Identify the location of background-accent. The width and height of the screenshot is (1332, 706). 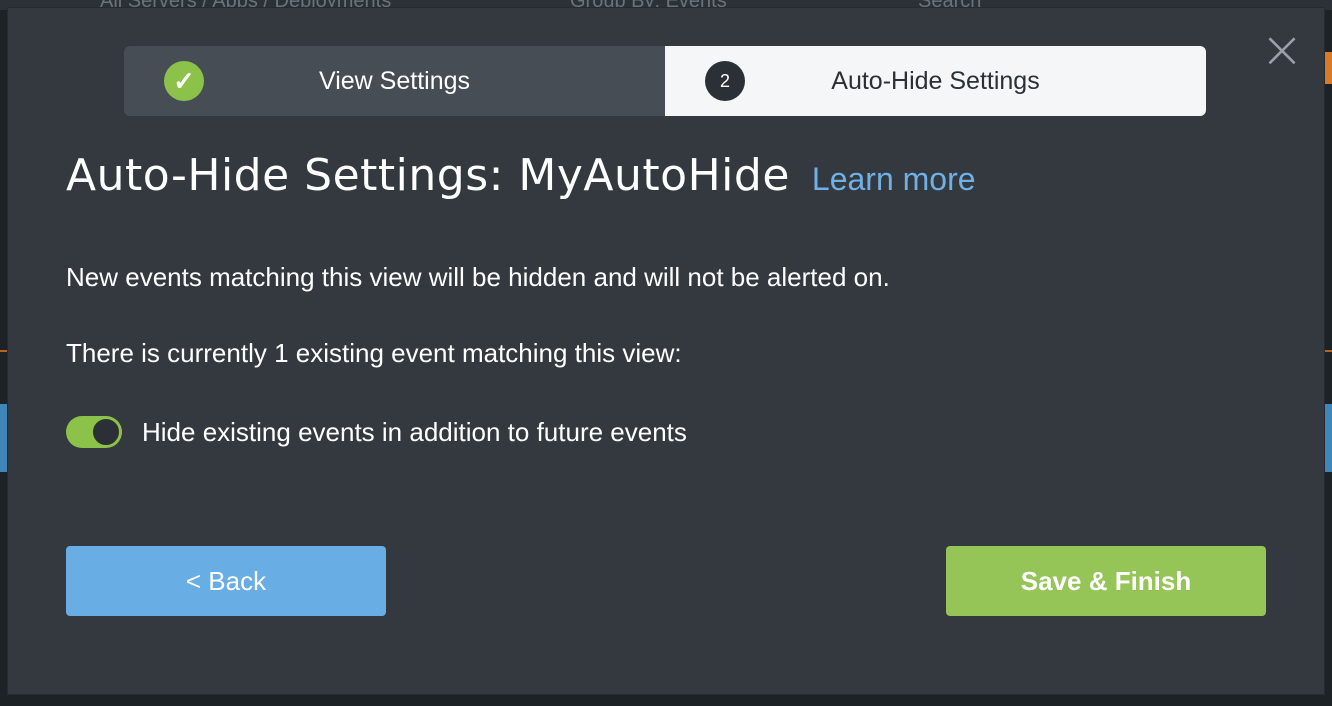
(1328, 68).